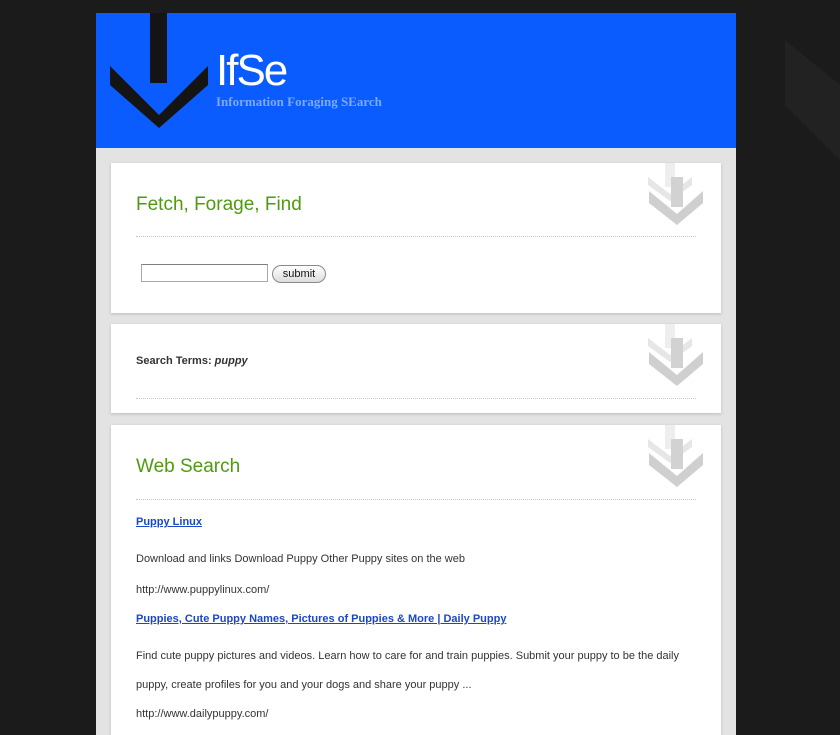  I want to click on search-terms-text: Search Terms: puppy, so click(192, 361).